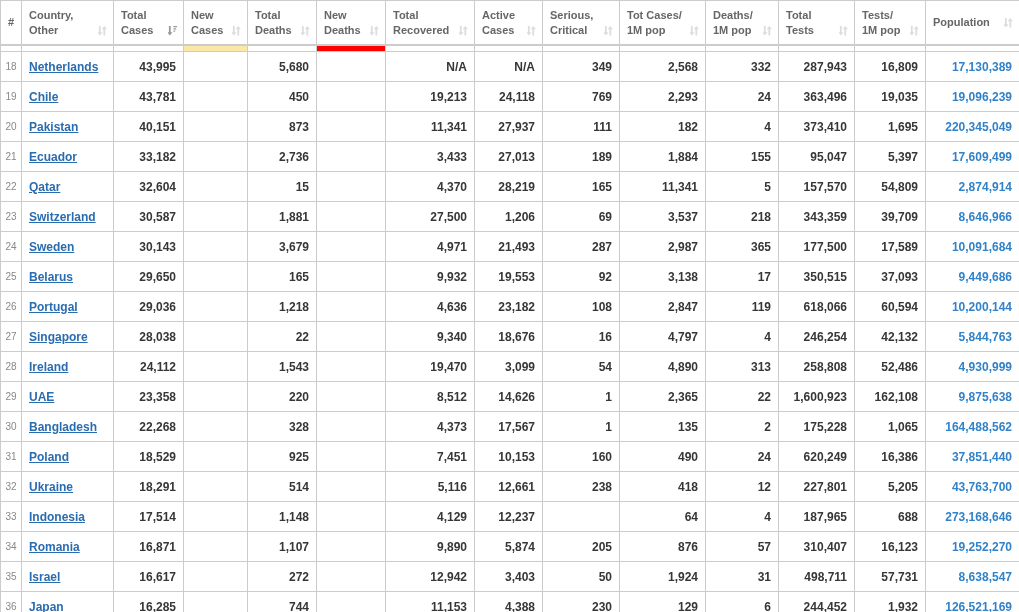 The width and height of the screenshot is (1019, 612). What do you see at coordinates (508, 96) in the screenshot?
I see `table-cell: 24,118` at bounding box center [508, 96].